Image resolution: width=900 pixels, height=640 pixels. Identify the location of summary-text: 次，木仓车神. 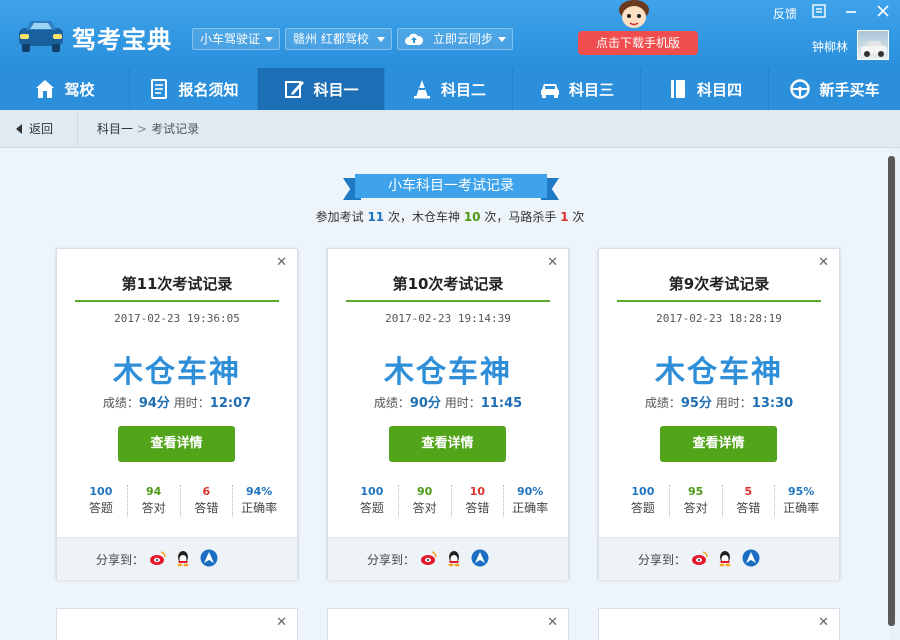
(423, 217).